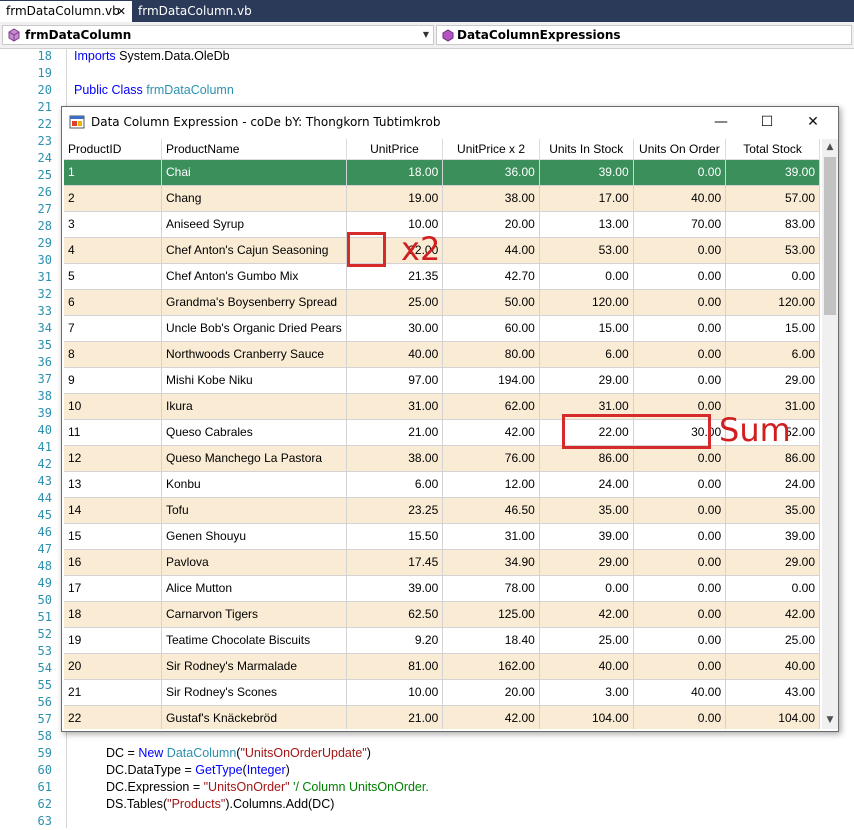 The image size is (854, 830). What do you see at coordinates (113, 224) in the screenshot?
I see `table-cell: 3` at bounding box center [113, 224].